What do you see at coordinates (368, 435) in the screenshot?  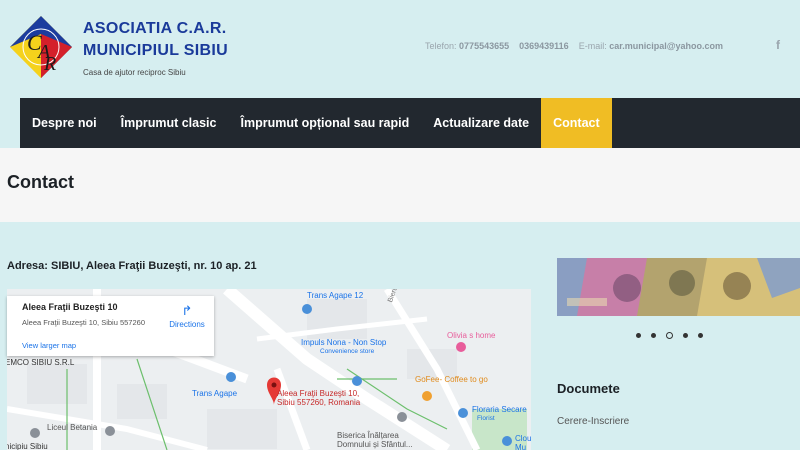 I see `biserica-line1: Biserica Înălțarea` at bounding box center [368, 435].